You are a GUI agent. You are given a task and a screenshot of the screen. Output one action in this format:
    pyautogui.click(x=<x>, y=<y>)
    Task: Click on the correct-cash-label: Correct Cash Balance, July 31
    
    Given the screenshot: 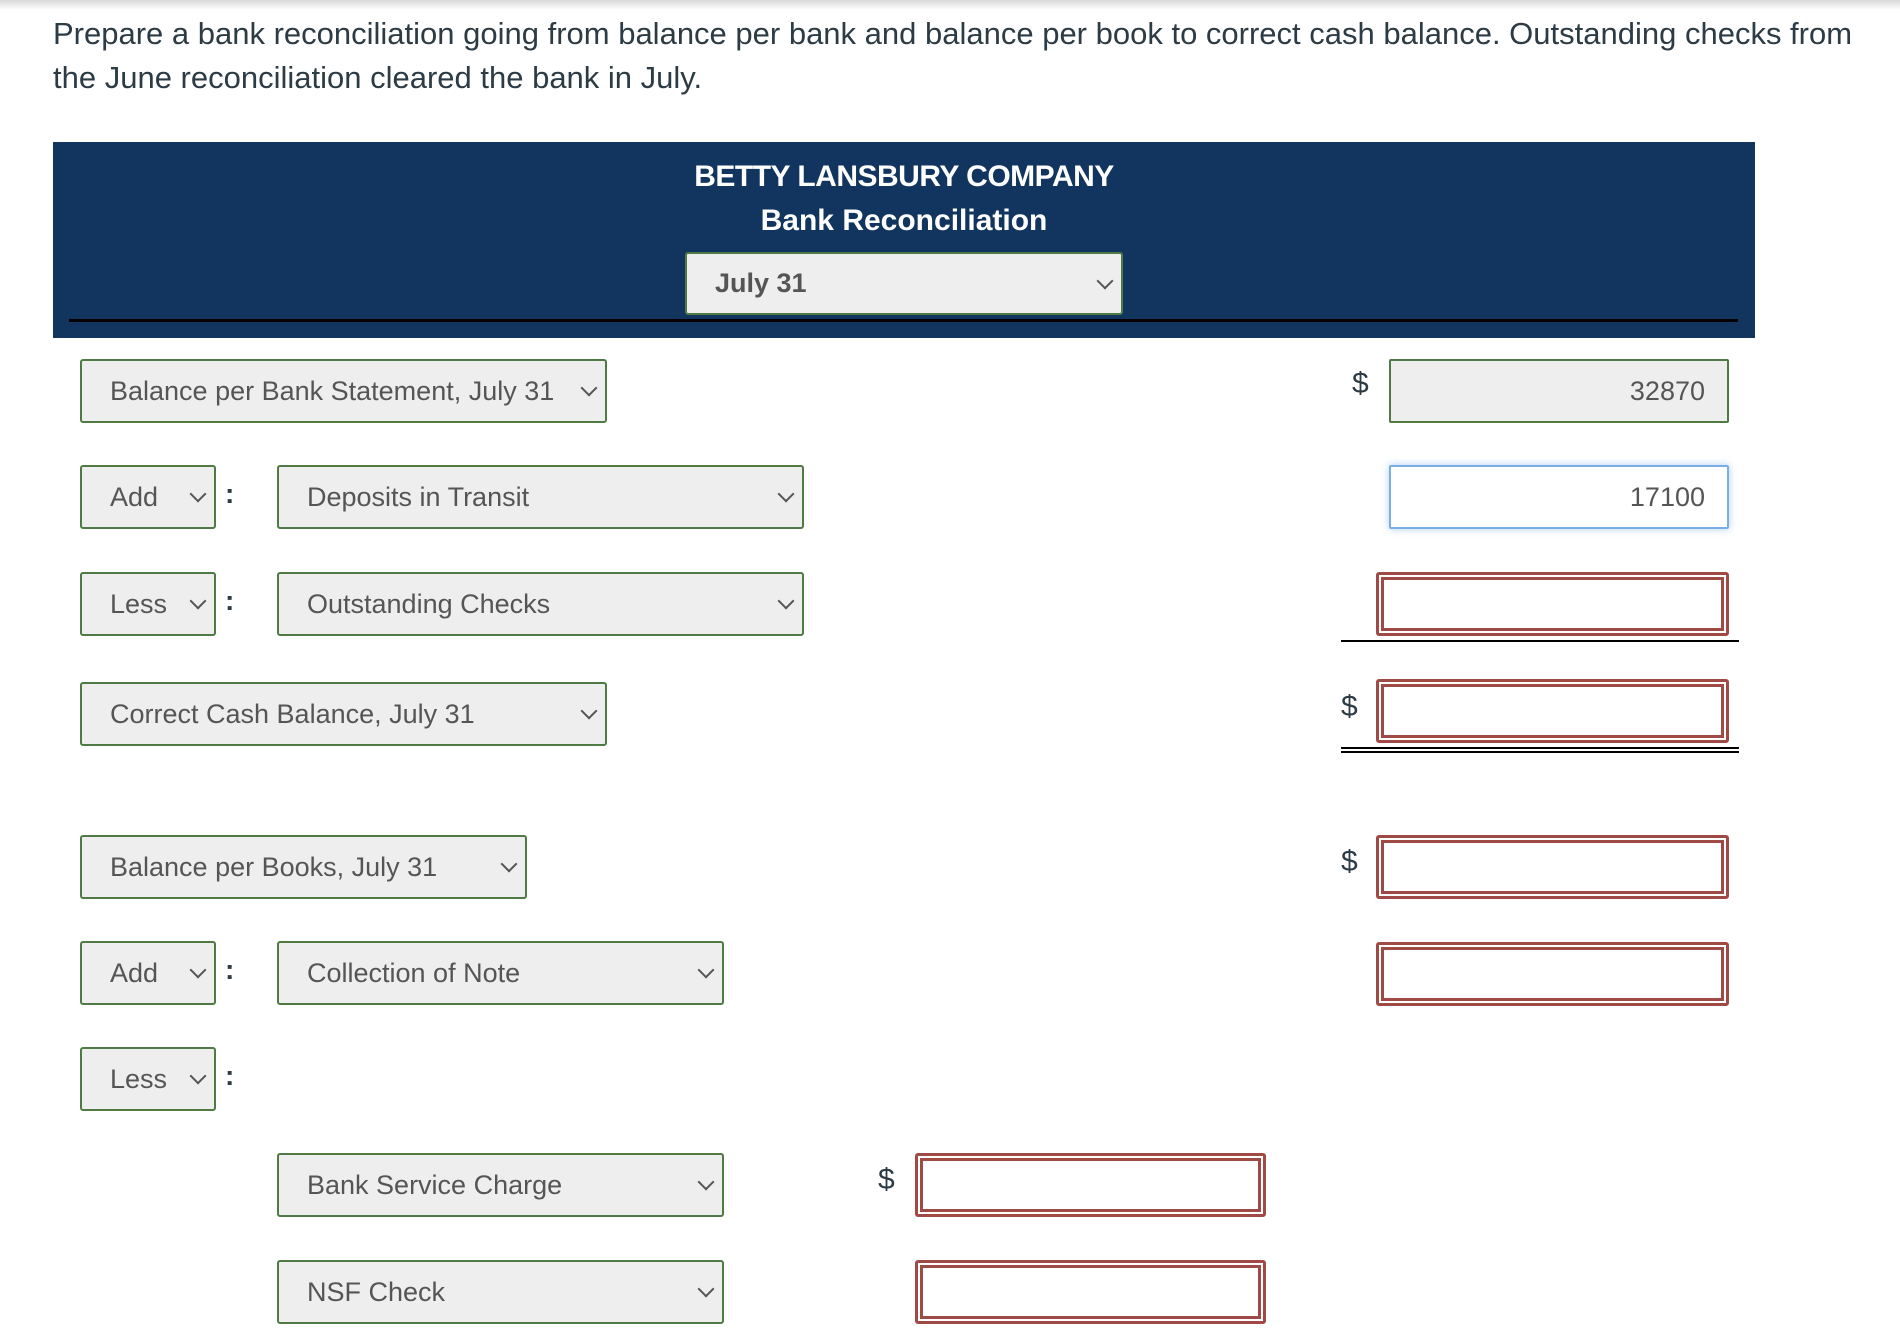 What is the action you would take?
    pyautogui.click(x=292, y=713)
    